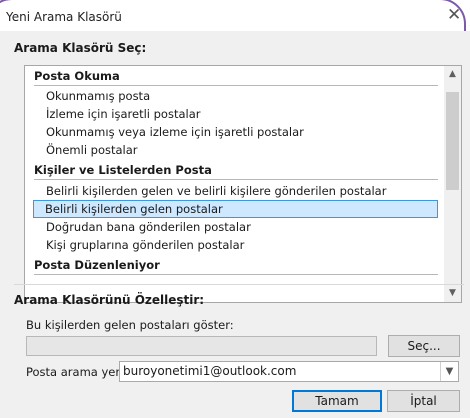 This screenshot has width=470, height=418. Describe the element at coordinates (80, 48) in the screenshot. I see `select-section-label: Arama Klasörü Seç:` at that location.